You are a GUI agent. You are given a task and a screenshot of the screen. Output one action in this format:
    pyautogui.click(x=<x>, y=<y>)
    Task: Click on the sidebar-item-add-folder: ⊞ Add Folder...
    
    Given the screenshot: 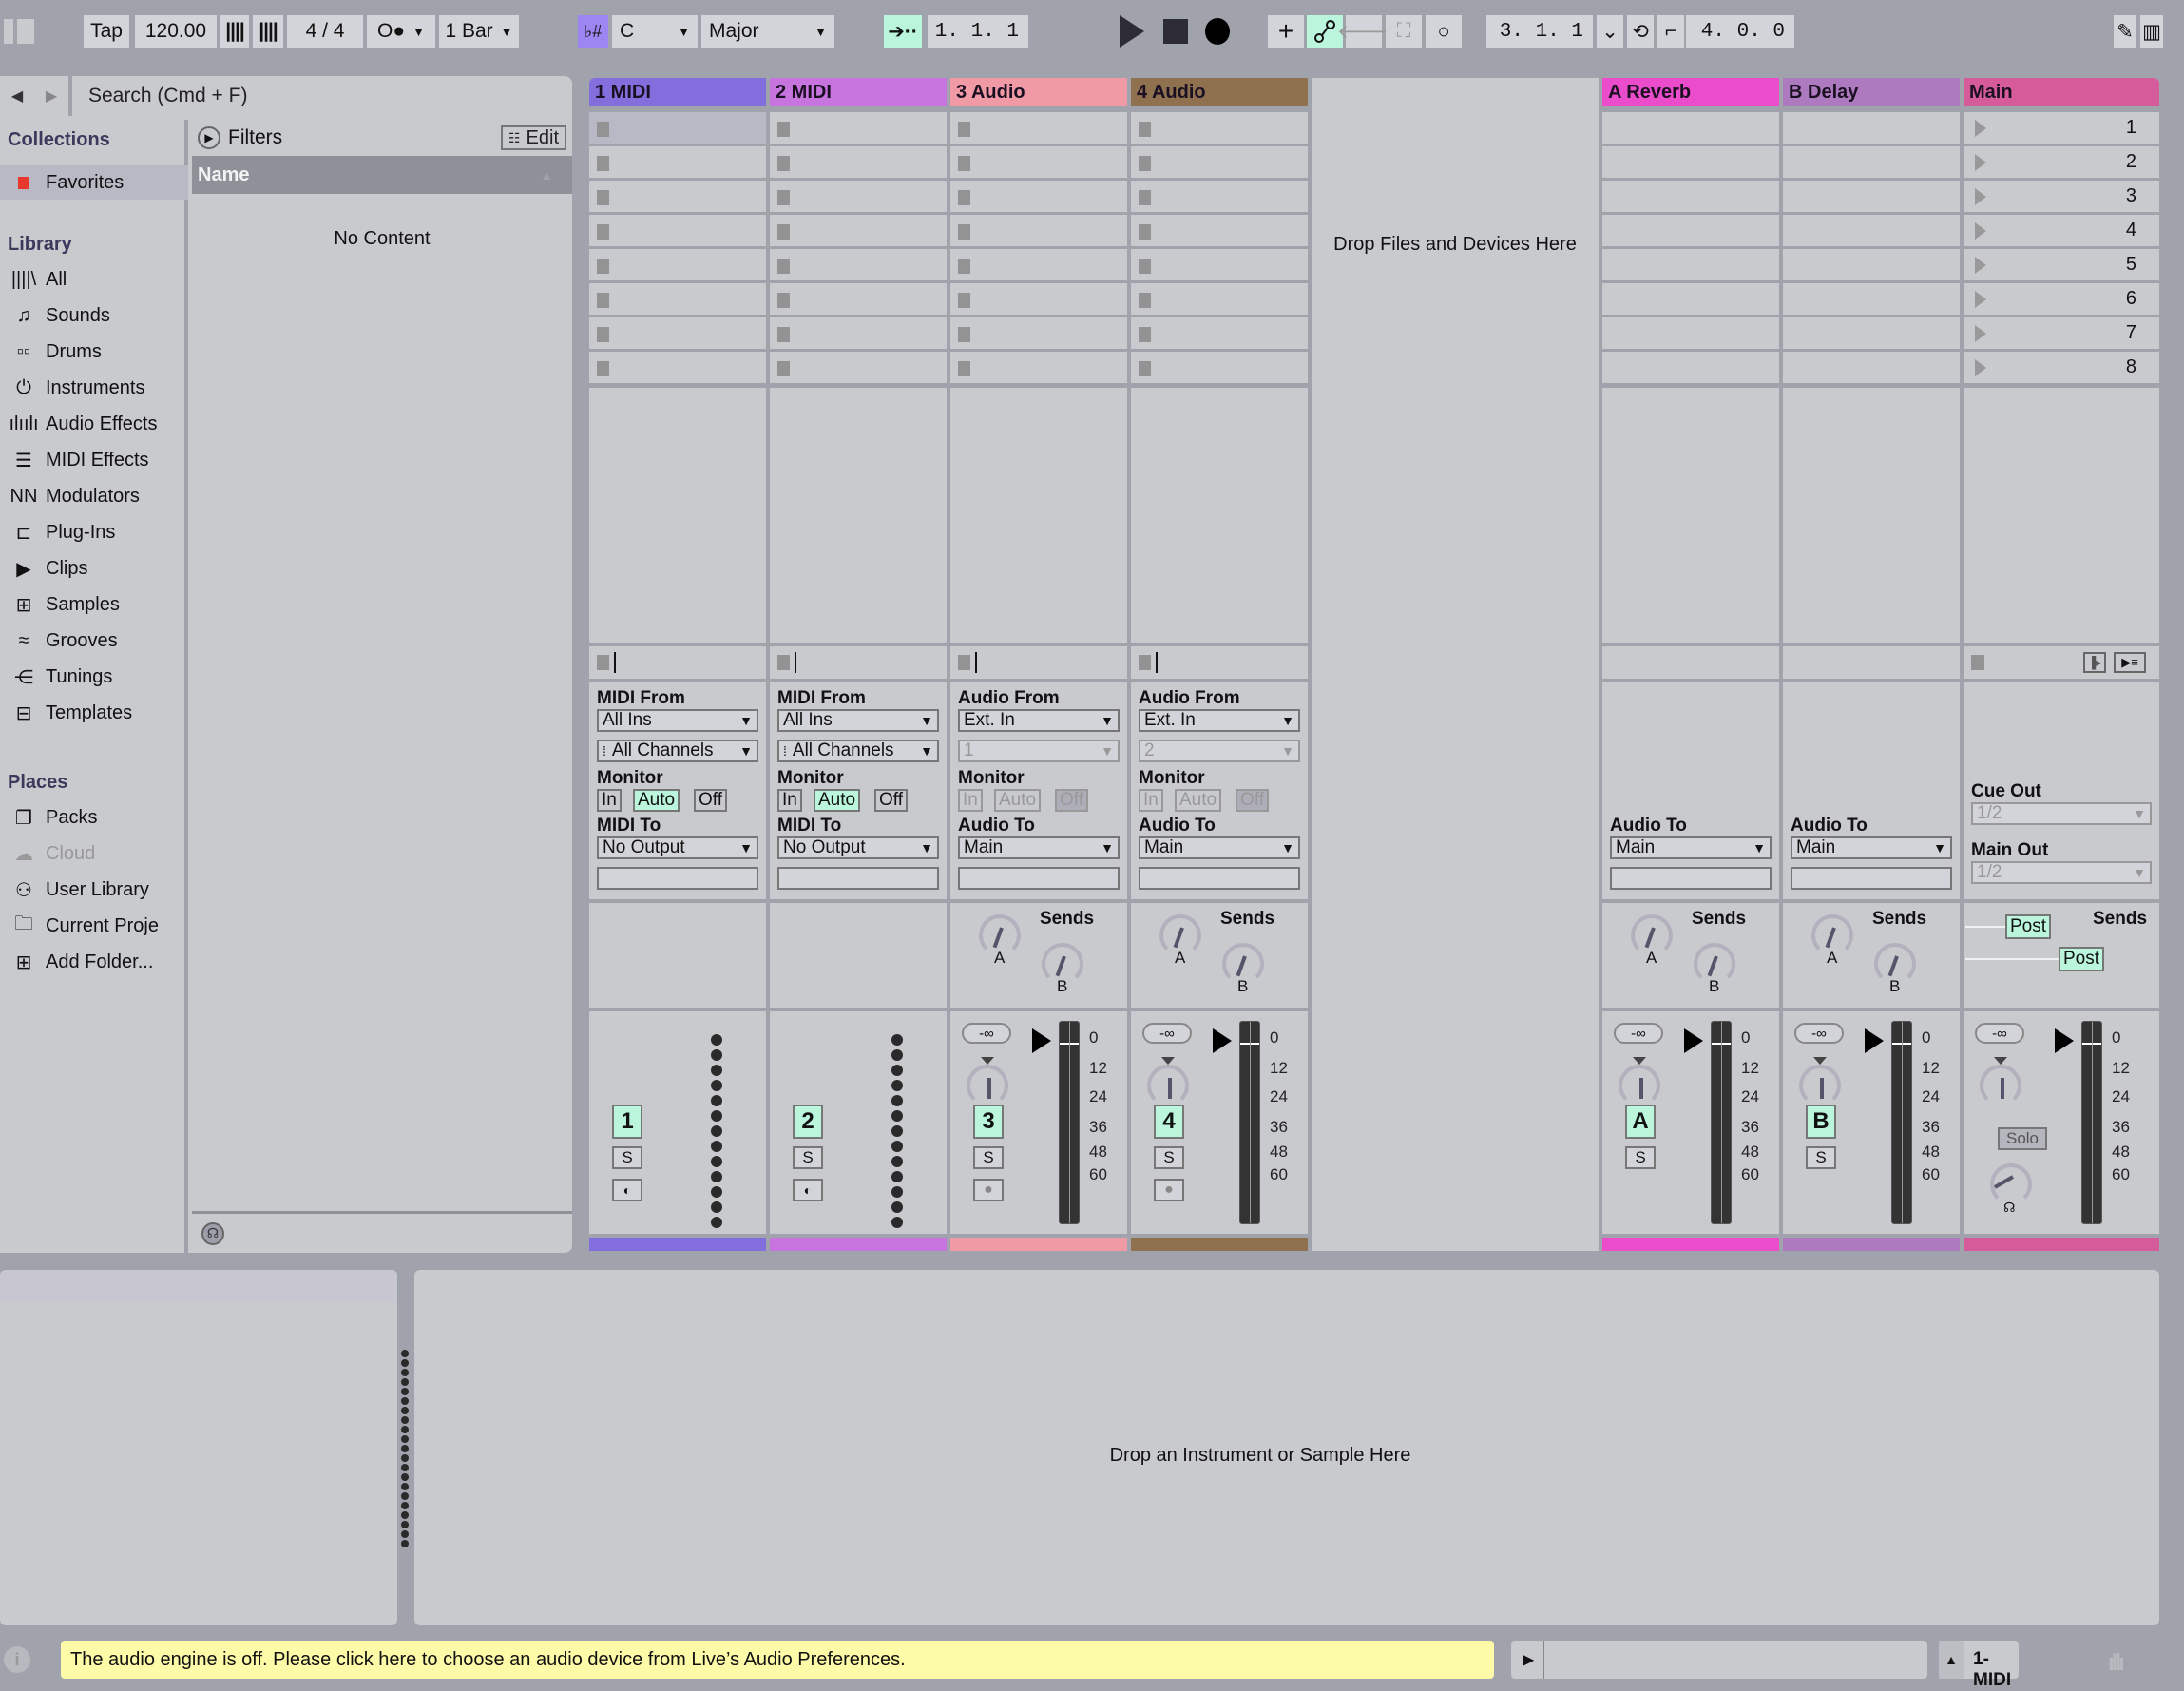 What is the action you would take?
    pyautogui.click(x=94, y=962)
    